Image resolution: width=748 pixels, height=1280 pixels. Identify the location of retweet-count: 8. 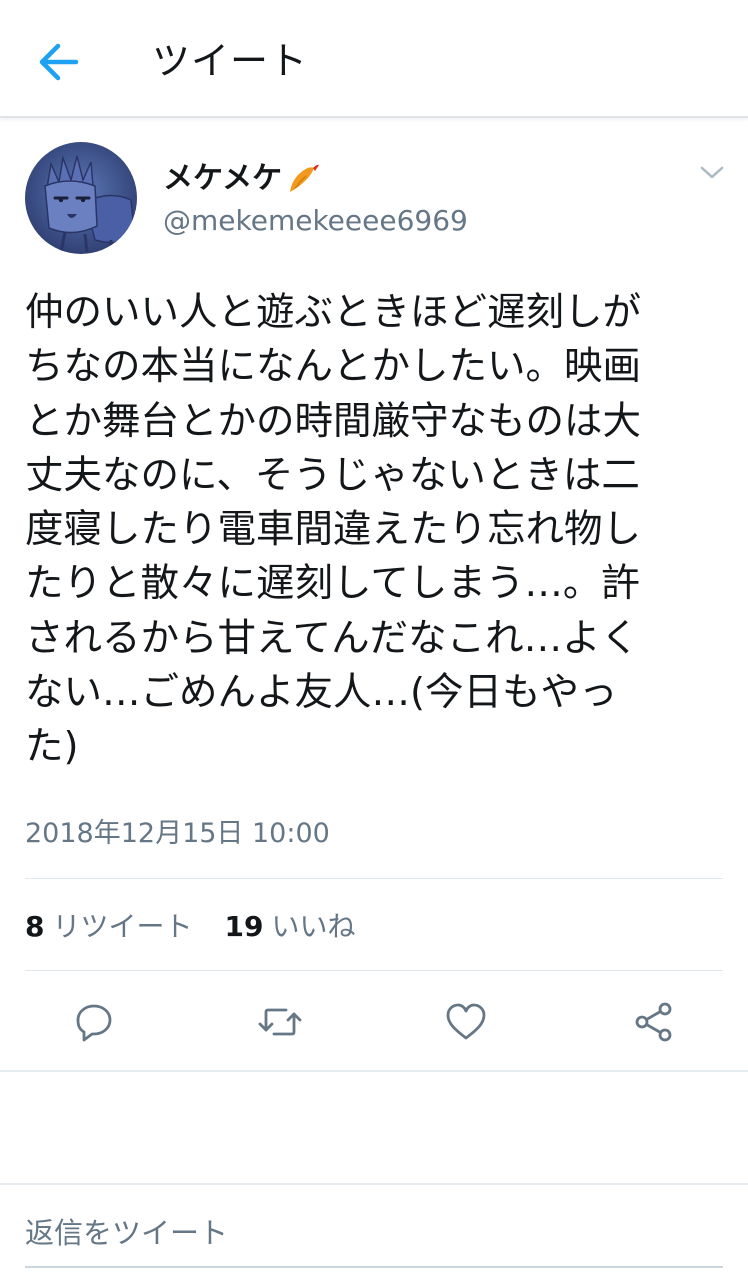
(35, 926).